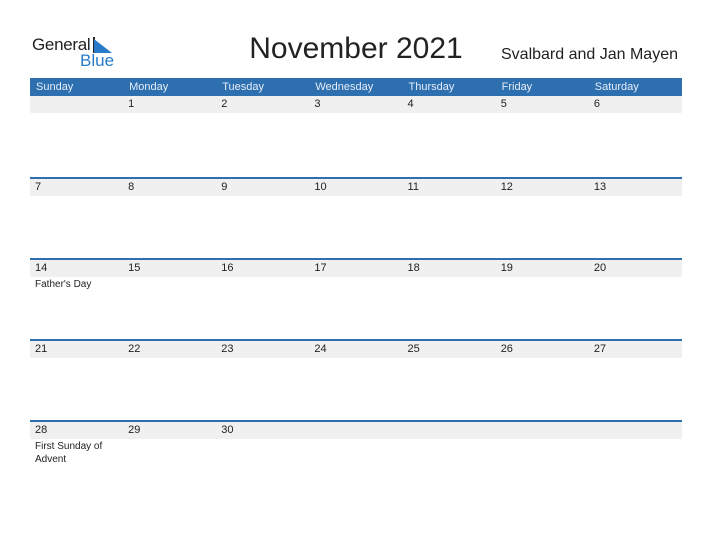  Describe the element at coordinates (76, 299) in the screenshot. I see `day-cell: 14 Father's Day` at that location.